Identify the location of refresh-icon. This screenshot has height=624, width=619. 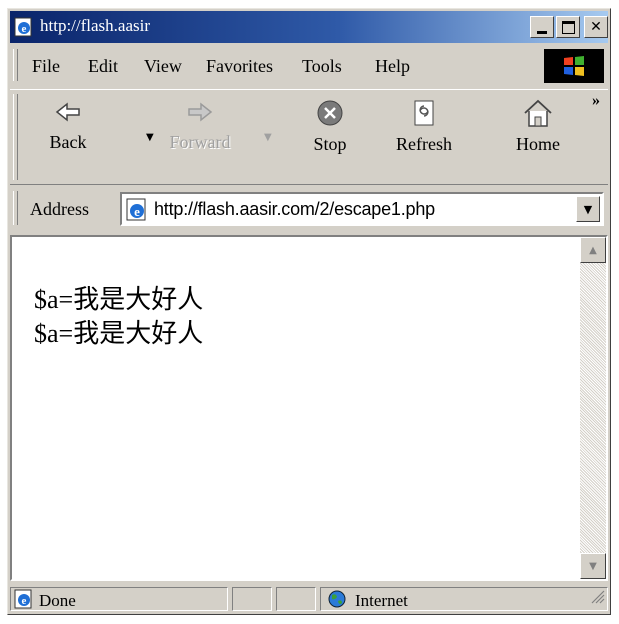
(424, 113).